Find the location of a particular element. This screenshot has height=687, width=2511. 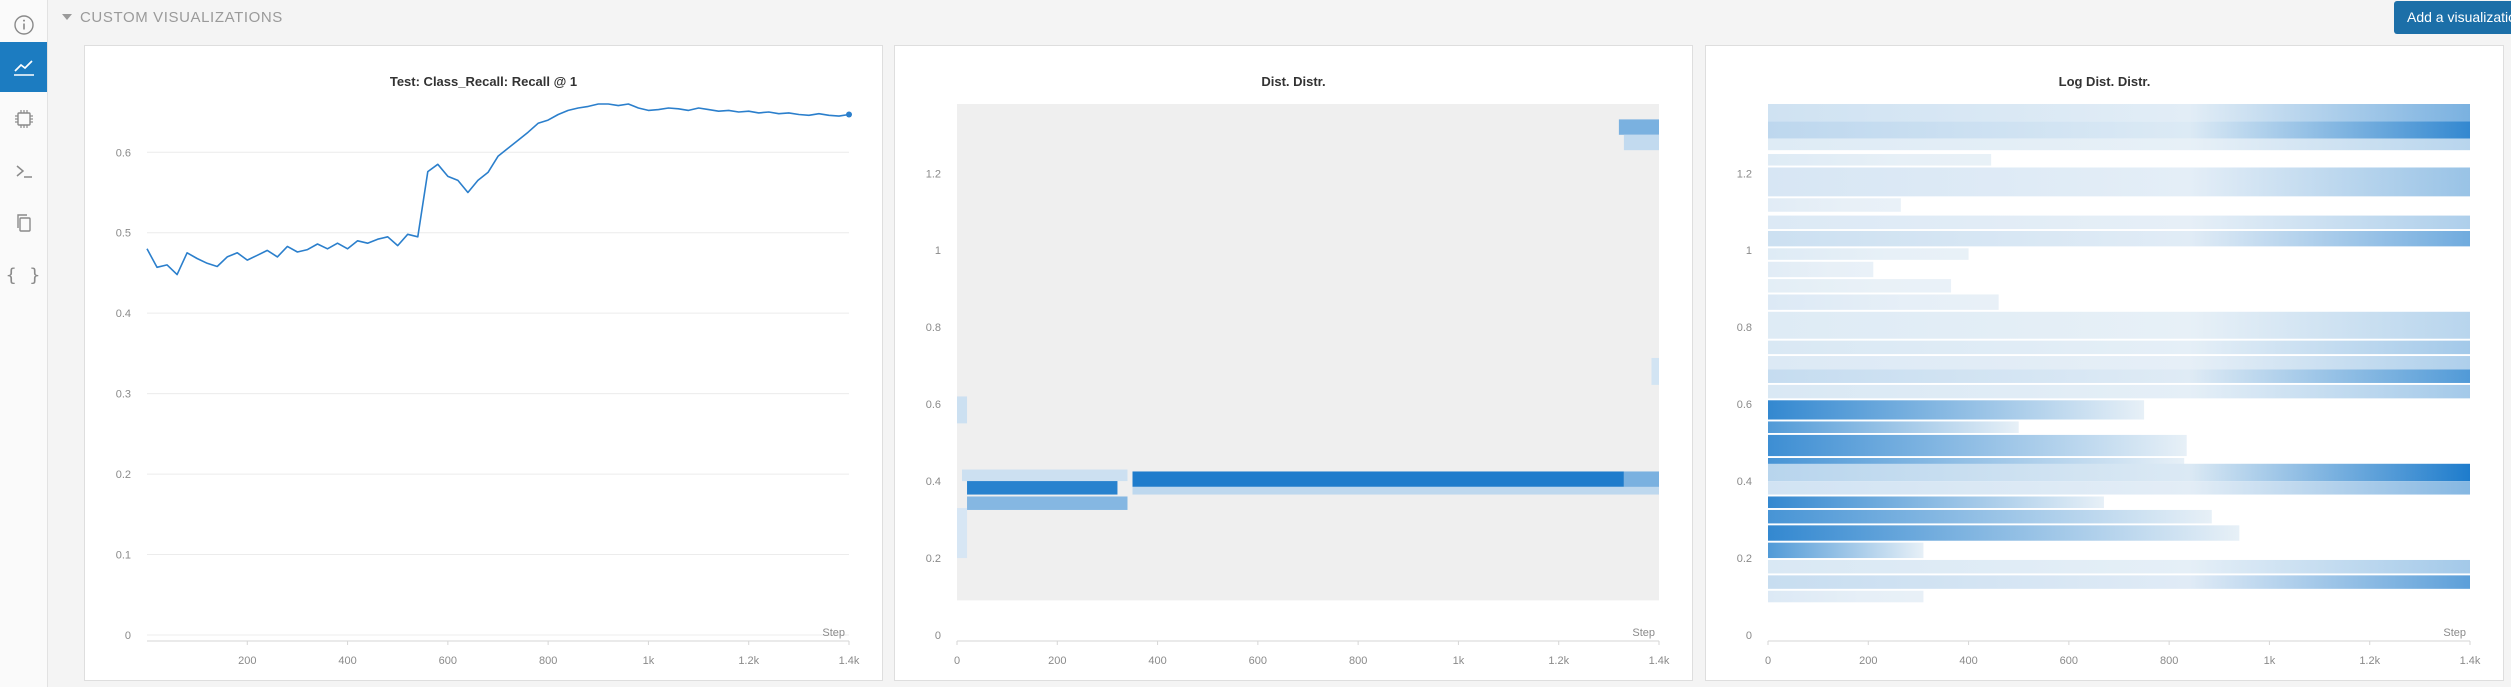

y-tick-label: 0.5 is located at coordinates (123, 234).